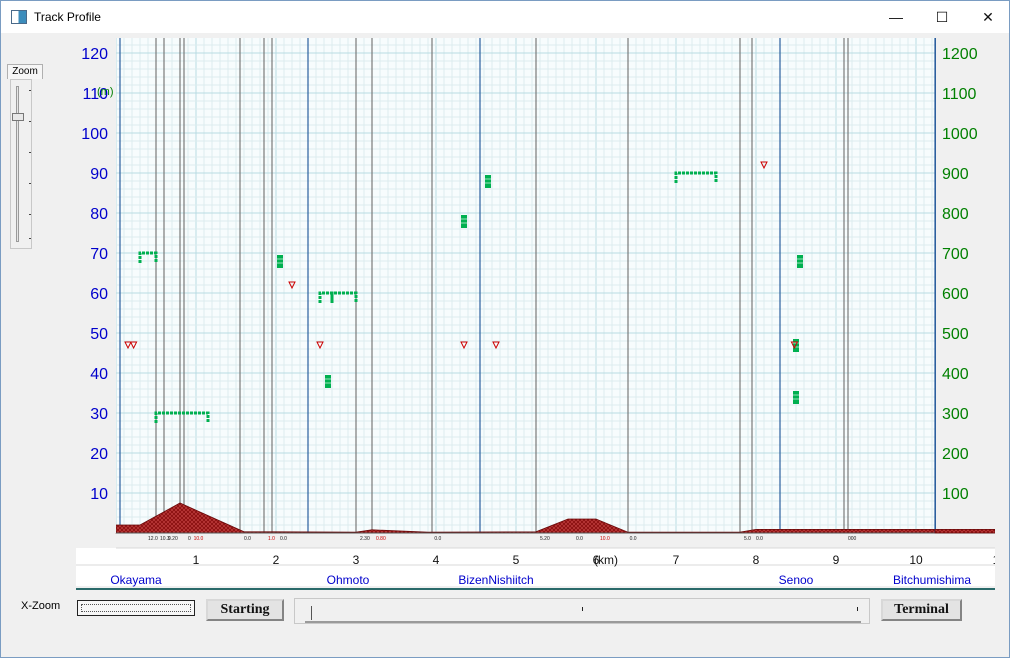  Describe the element at coordinates (94, 54) in the screenshot. I see `left-axis-tick-label: 120` at that location.